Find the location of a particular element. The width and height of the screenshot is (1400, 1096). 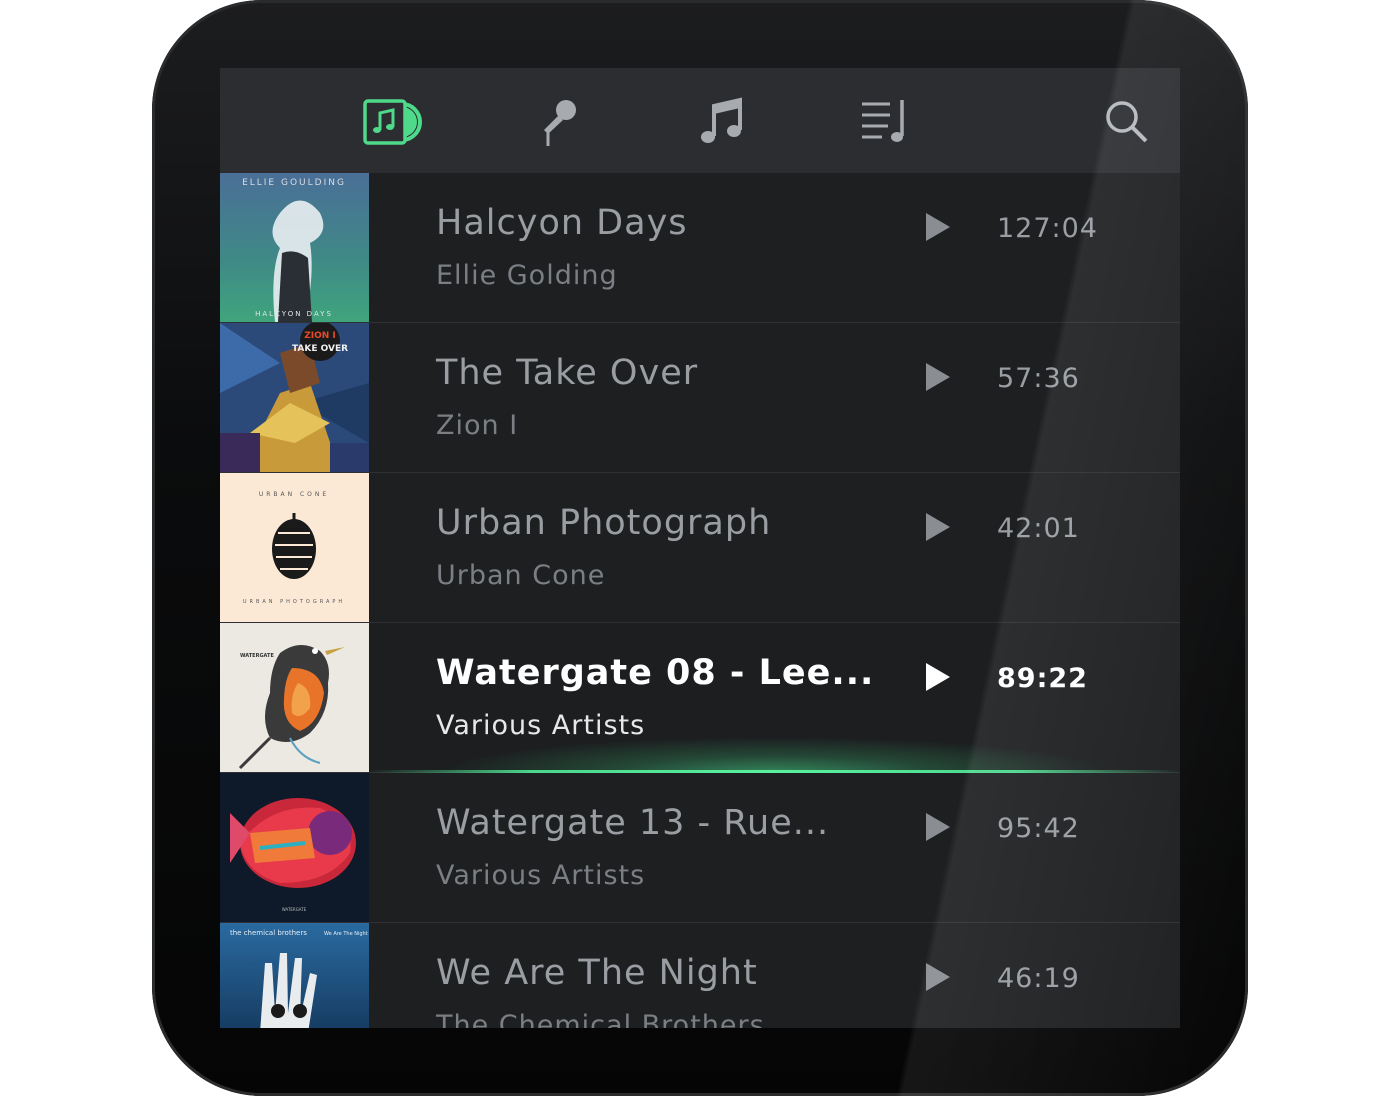

album-duration: 46:19 is located at coordinates (1038, 978).